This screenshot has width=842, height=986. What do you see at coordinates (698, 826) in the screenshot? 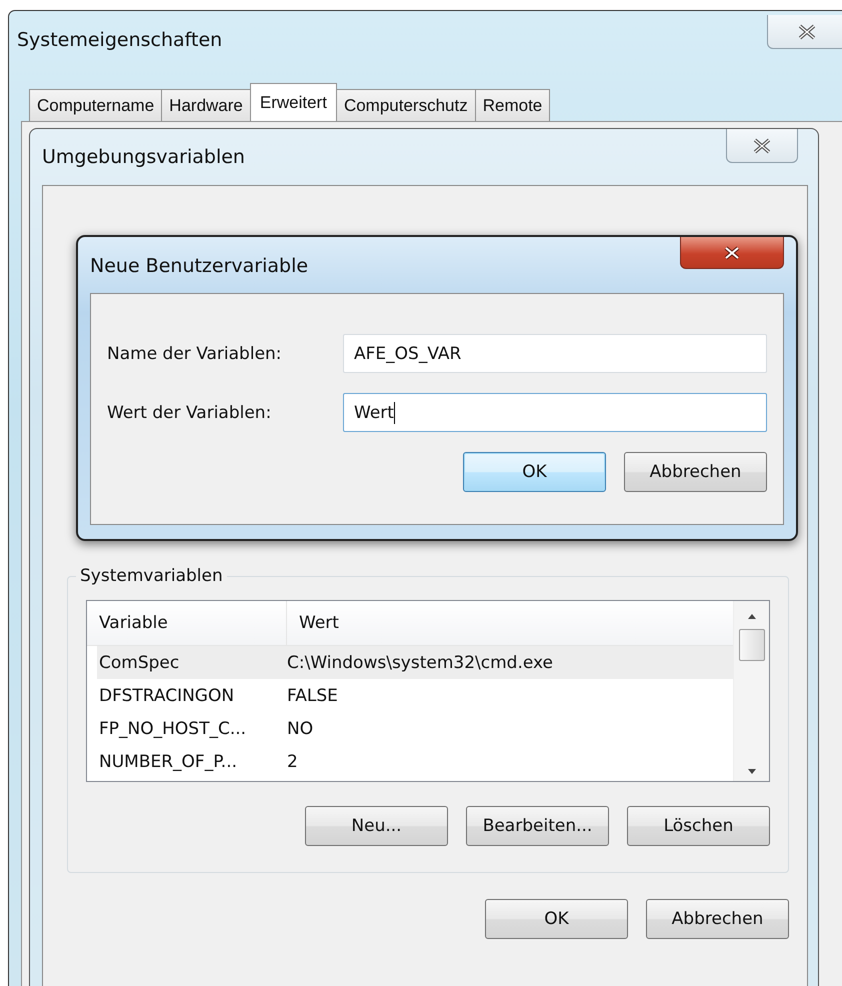
I see `dialog-button: Löschen` at bounding box center [698, 826].